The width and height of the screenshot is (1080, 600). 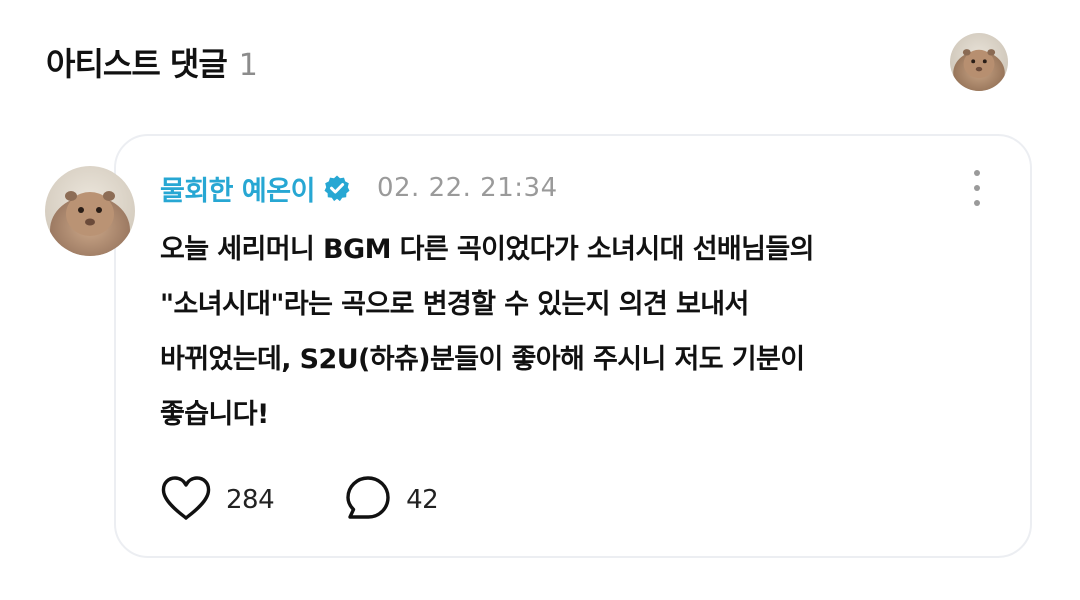 I want to click on like-count: 284, so click(x=250, y=500).